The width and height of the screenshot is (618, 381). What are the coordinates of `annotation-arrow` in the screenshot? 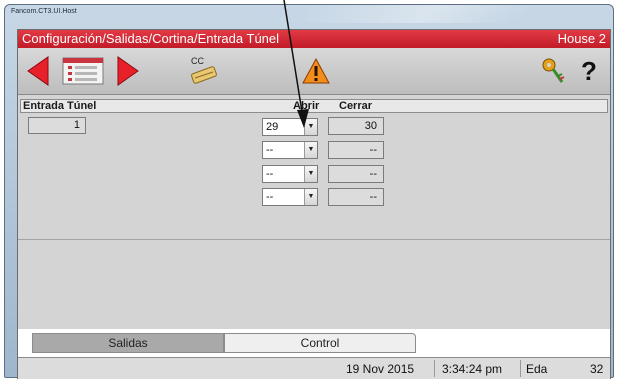 It's located at (296, 64).